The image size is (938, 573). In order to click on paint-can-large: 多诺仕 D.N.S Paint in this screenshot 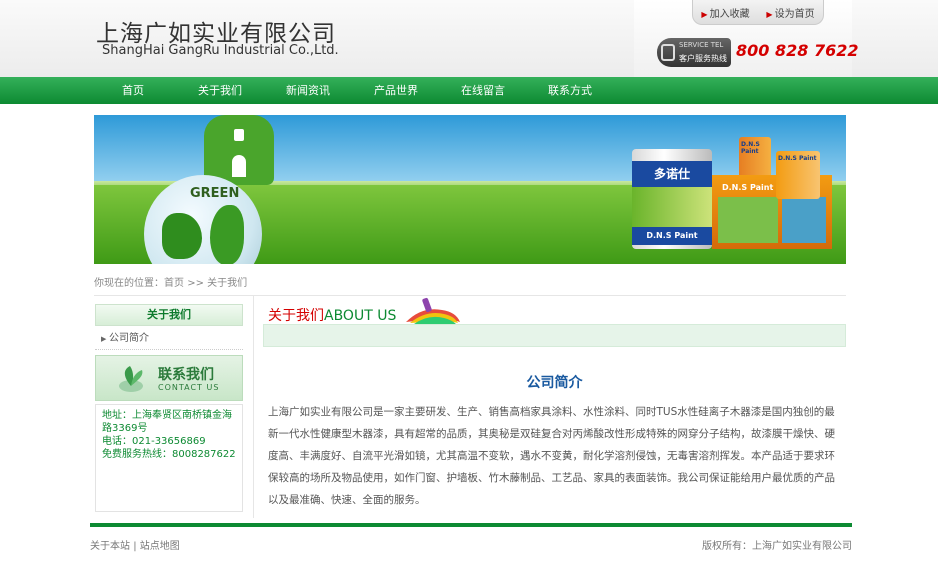, I will do `click(672, 199)`.